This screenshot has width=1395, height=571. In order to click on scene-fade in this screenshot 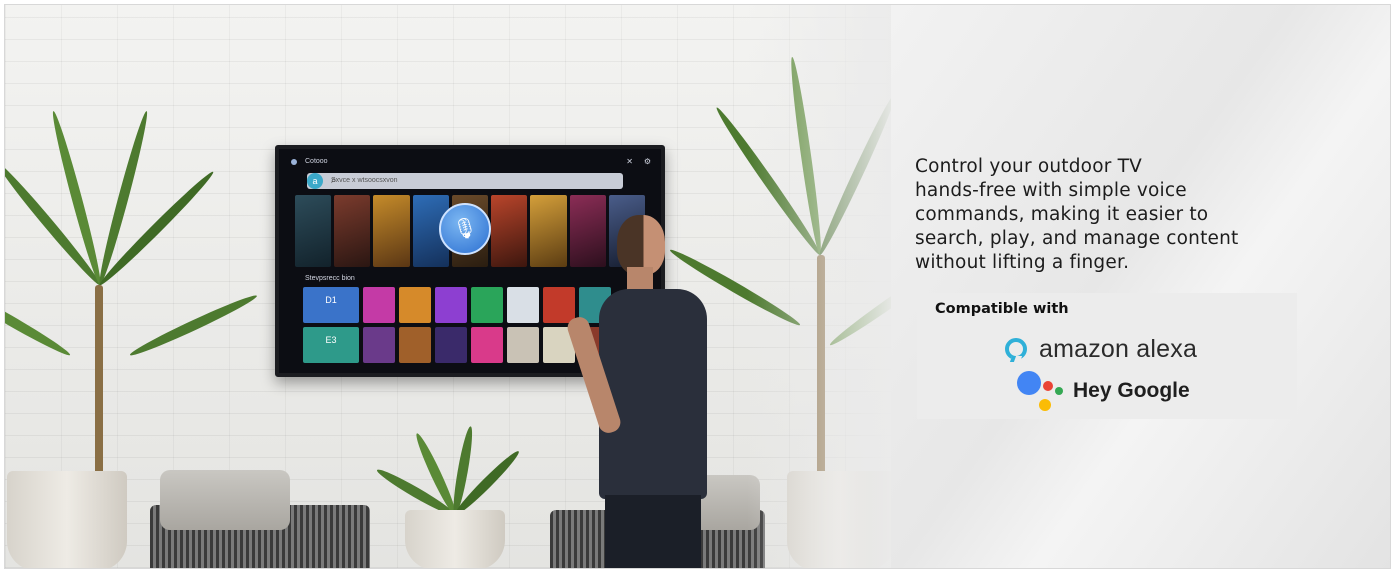, I will do `click(821, 286)`.